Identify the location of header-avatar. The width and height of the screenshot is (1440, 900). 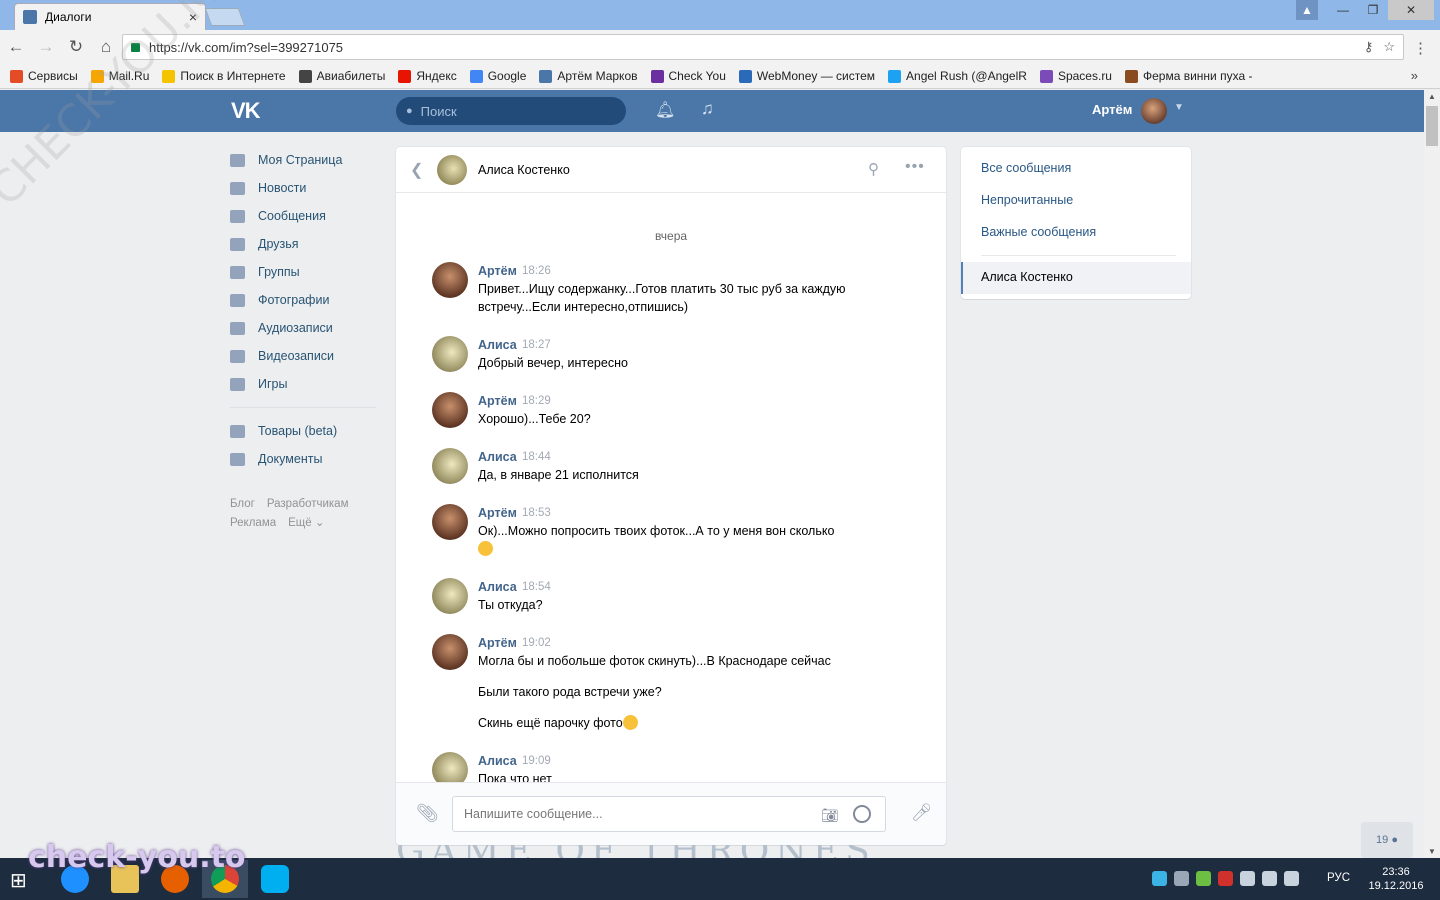
(1154, 111).